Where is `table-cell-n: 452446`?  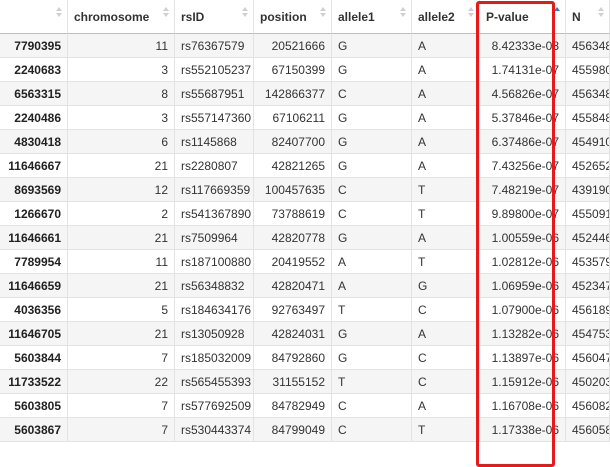
table-cell-n: 452446 is located at coordinates (588, 238).